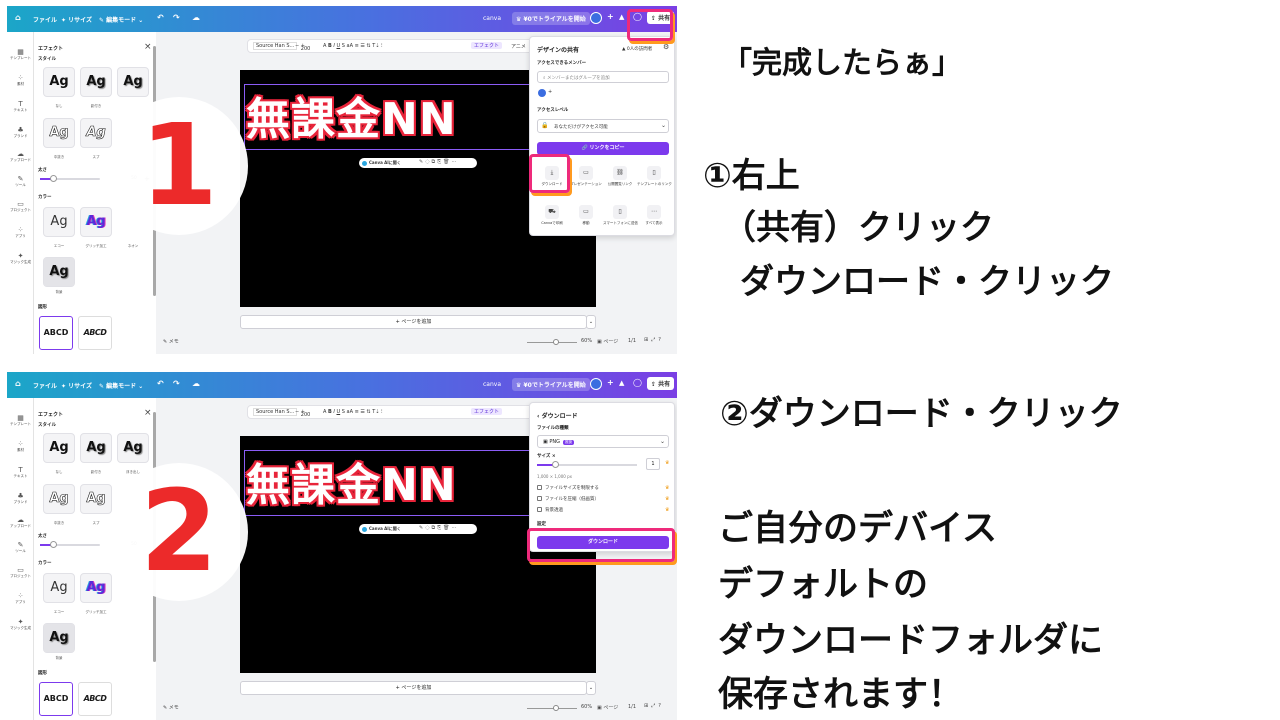 This screenshot has width=1280, height=720. I want to click on rail-item-tools: ✎ ツール, so click(20, 547).